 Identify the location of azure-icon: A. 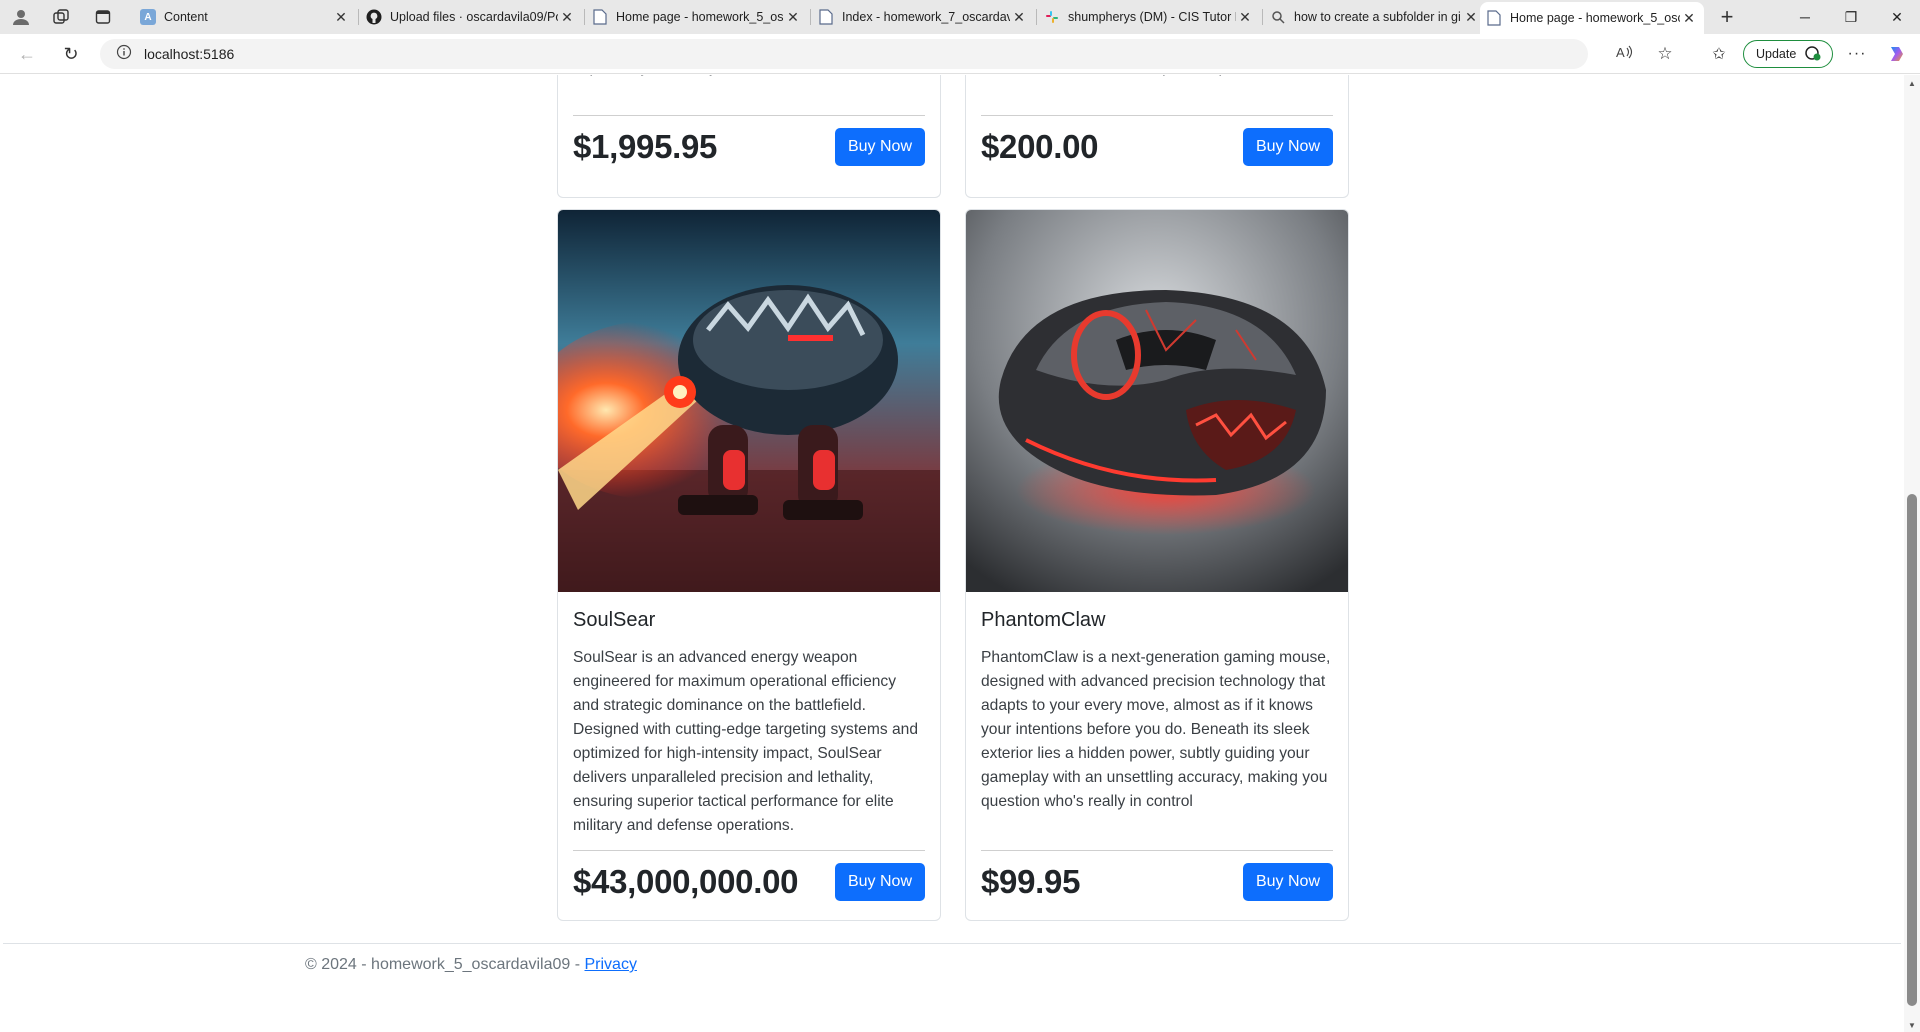
(148, 17).